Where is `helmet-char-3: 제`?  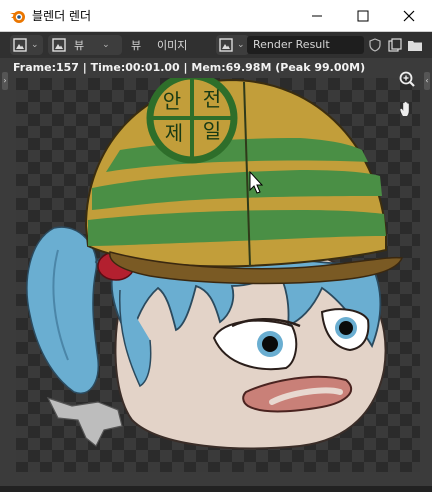
helmet-char-3: 제 is located at coordinates (174, 133).